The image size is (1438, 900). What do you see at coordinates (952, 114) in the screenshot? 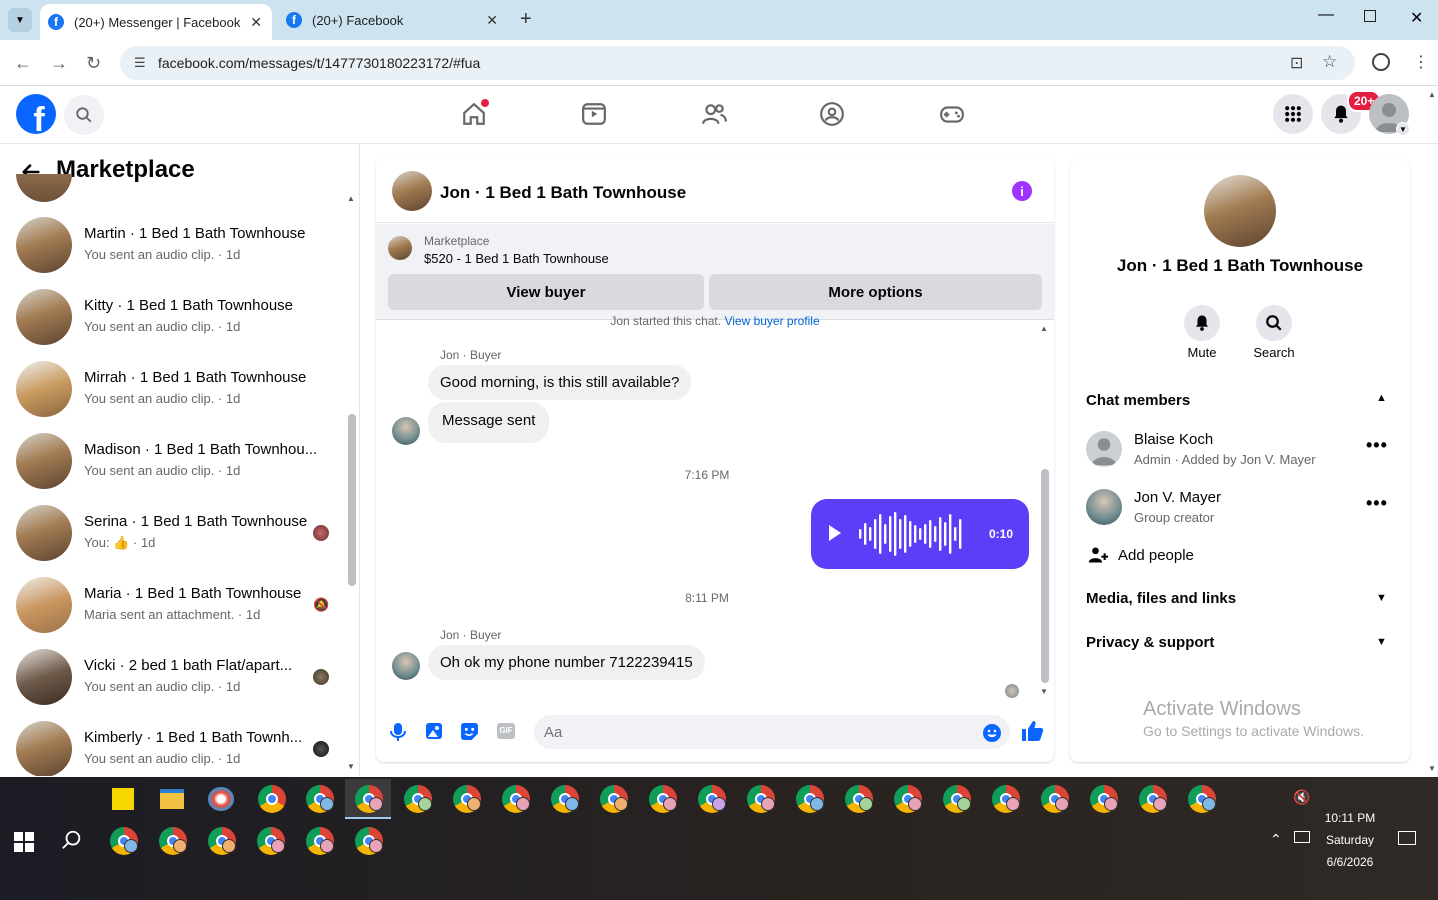
I see `gaming-nav-icon` at bounding box center [952, 114].